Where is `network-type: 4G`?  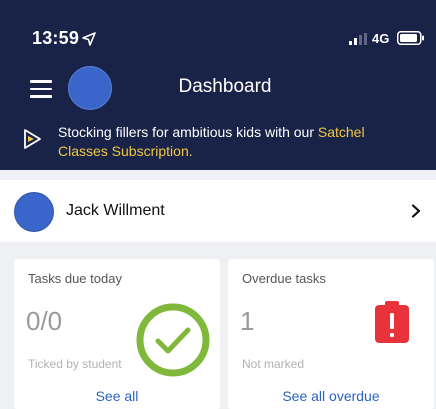 network-type: 4G is located at coordinates (381, 38).